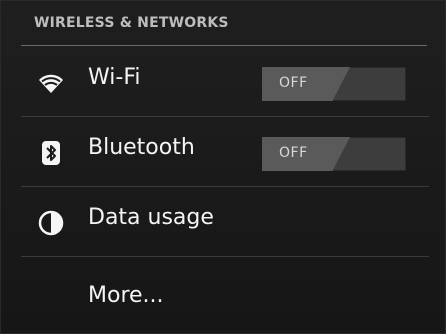 The width and height of the screenshot is (446, 334). I want to click on wifi-toggle: OFF, so click(334, 84).